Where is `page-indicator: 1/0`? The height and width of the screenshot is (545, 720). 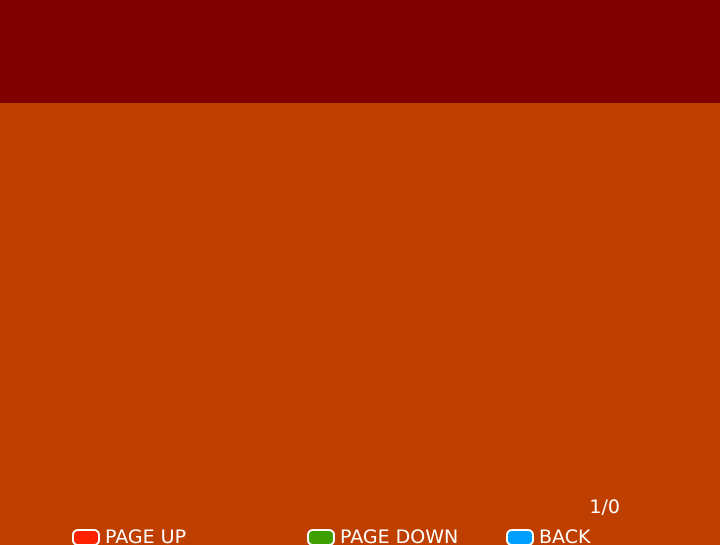 page-indicator: 1/0 is located at coordinates (604, 507).